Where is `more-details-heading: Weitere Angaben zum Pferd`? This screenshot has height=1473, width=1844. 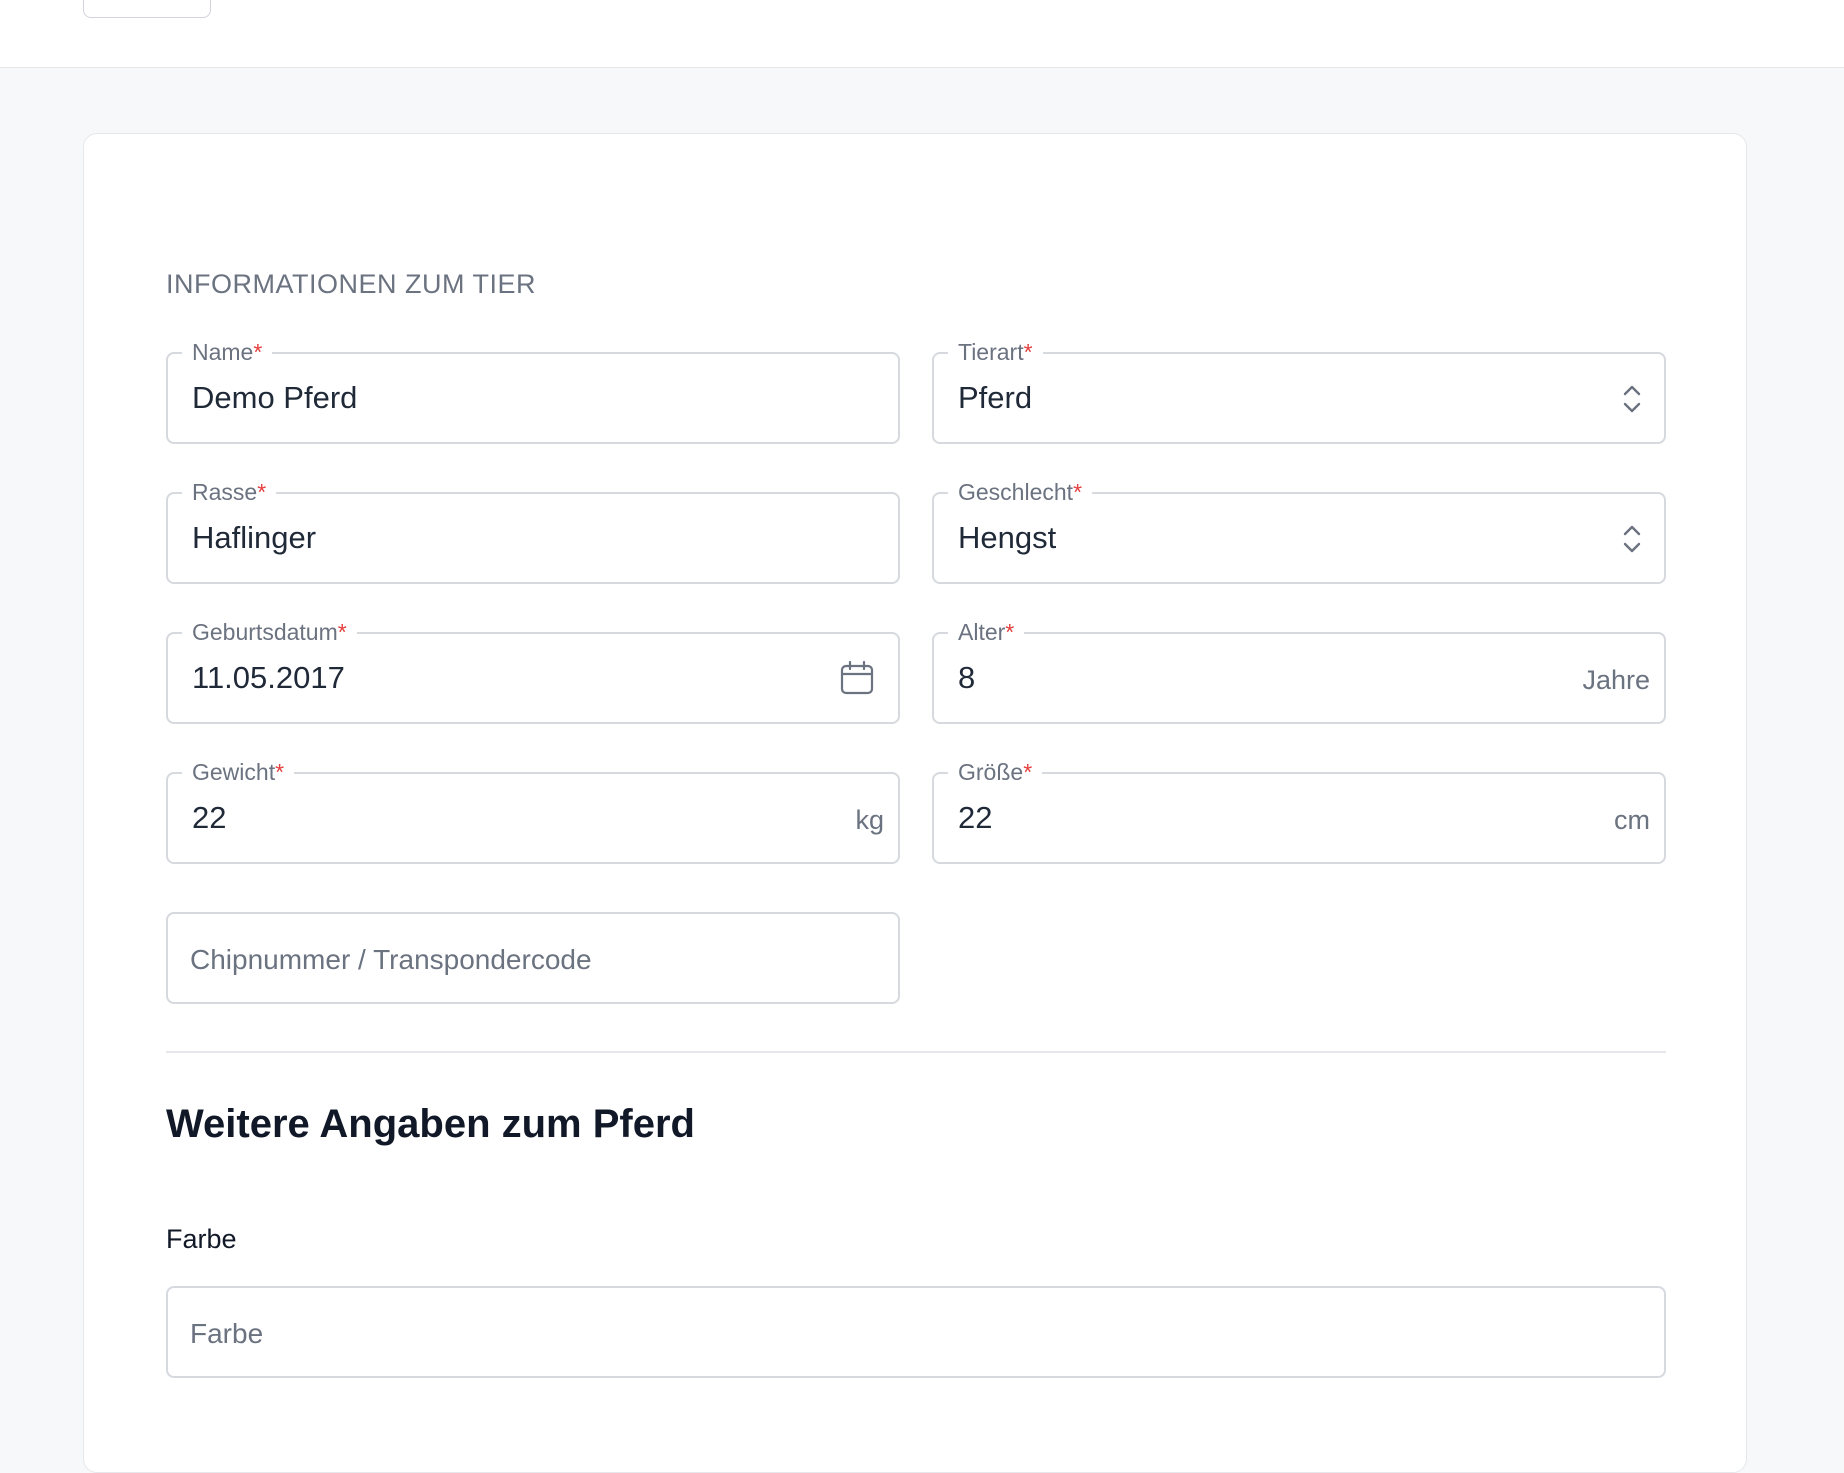 more-details-heading: Weitere Angaben zum Pferd is located at coordinates (430, 1124).